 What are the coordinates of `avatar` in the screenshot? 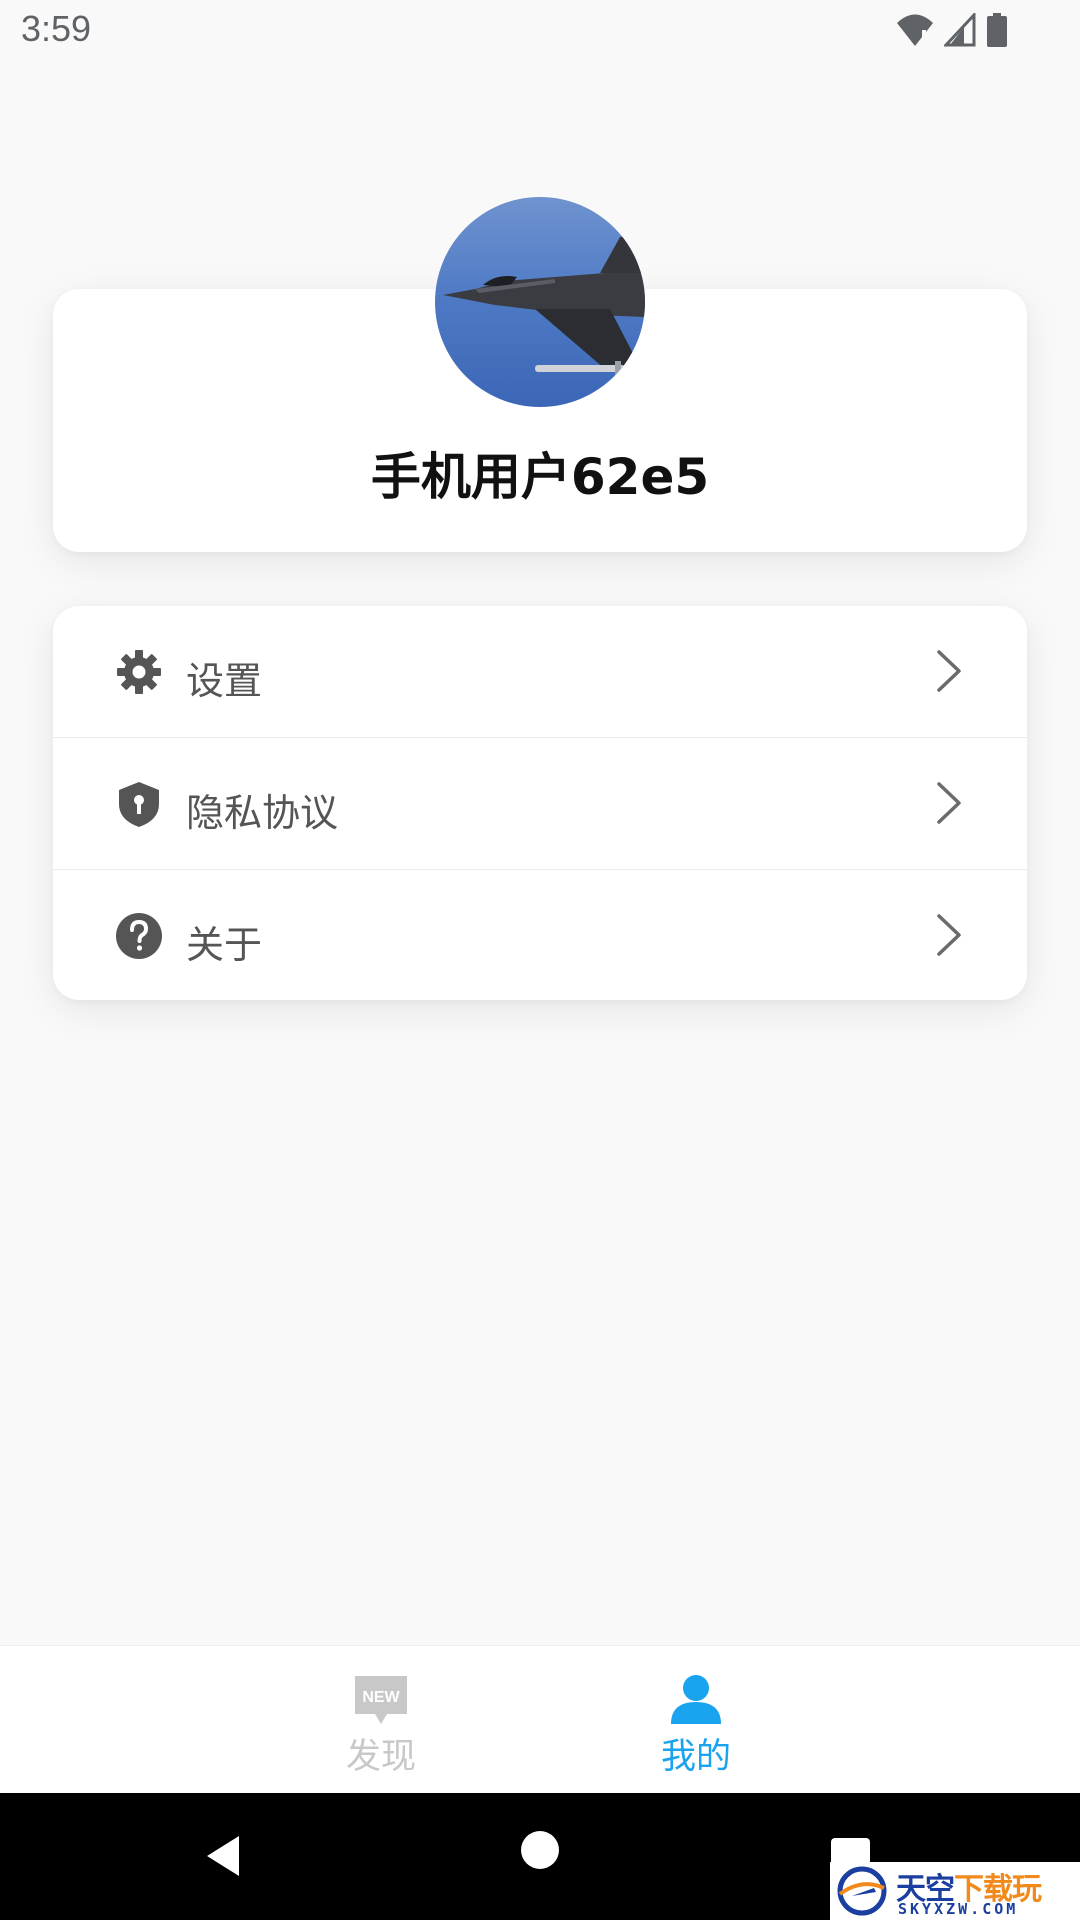 It's located at (540, 302).